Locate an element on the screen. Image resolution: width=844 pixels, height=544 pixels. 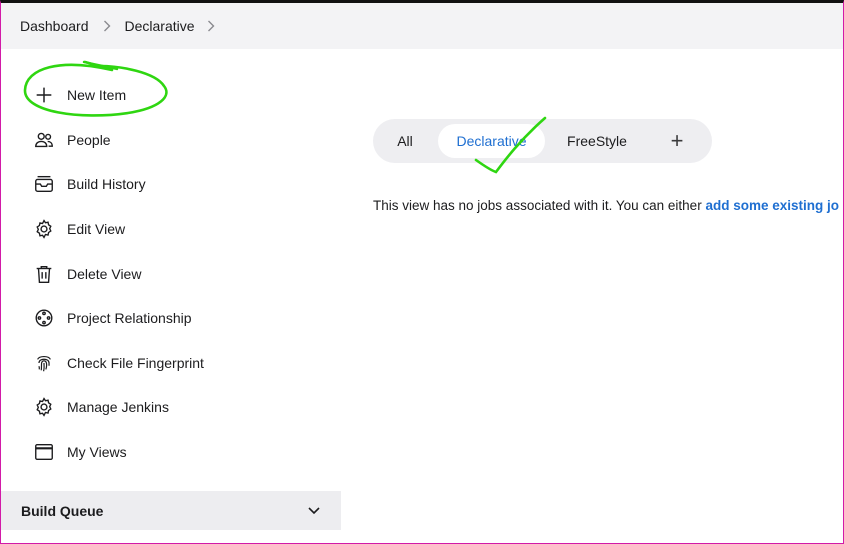
sidebar-item-people: People is located at coordinates (71, 140).